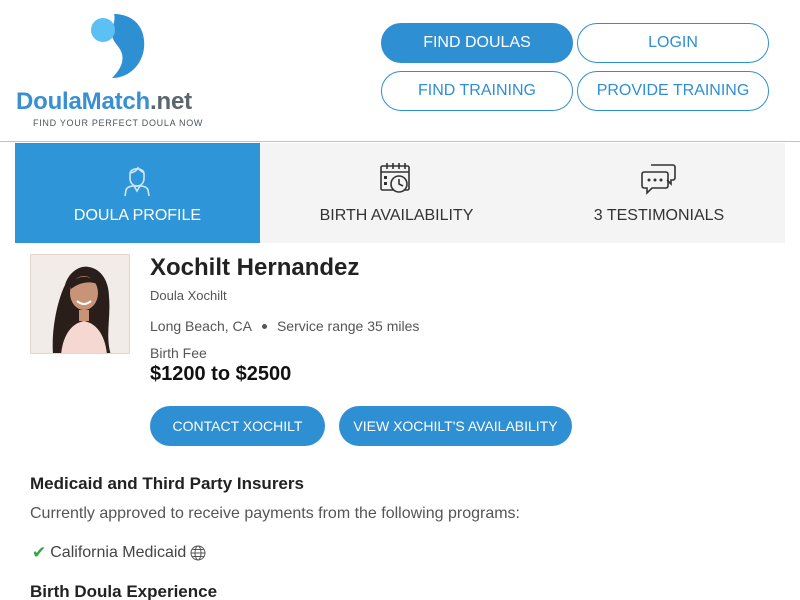  What do you see at coordinates (673, 91) in the screenshot?
I see `provide-training-button: PROVIDE TRAINING` at bounding box center [673, 91].